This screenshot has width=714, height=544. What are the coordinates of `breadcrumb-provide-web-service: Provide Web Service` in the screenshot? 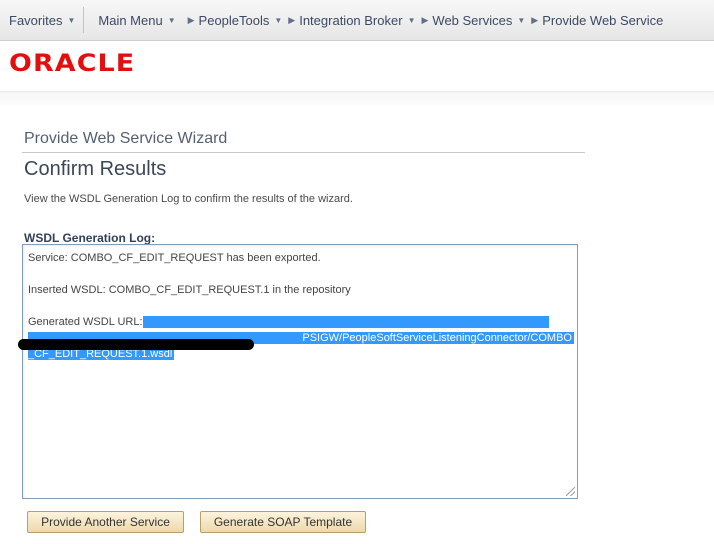 It's located at (602, 20).